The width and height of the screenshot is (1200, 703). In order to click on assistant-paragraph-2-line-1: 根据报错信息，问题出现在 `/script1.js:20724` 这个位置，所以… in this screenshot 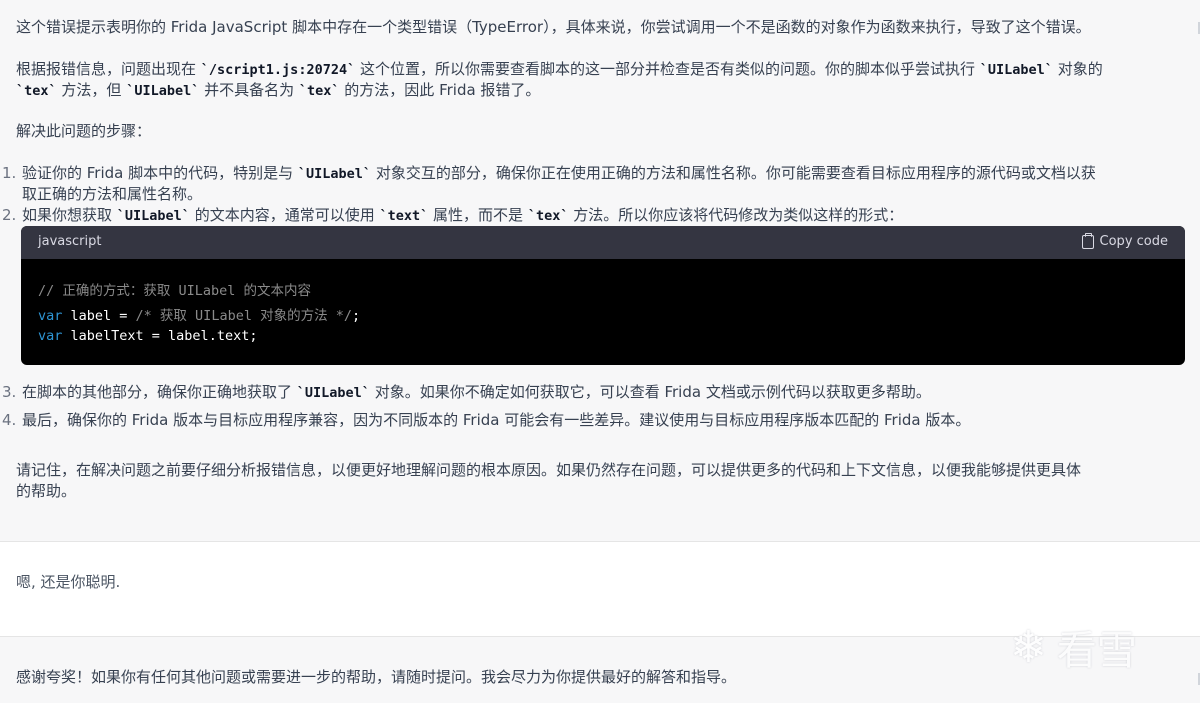, I will do `click(559, 70)`.